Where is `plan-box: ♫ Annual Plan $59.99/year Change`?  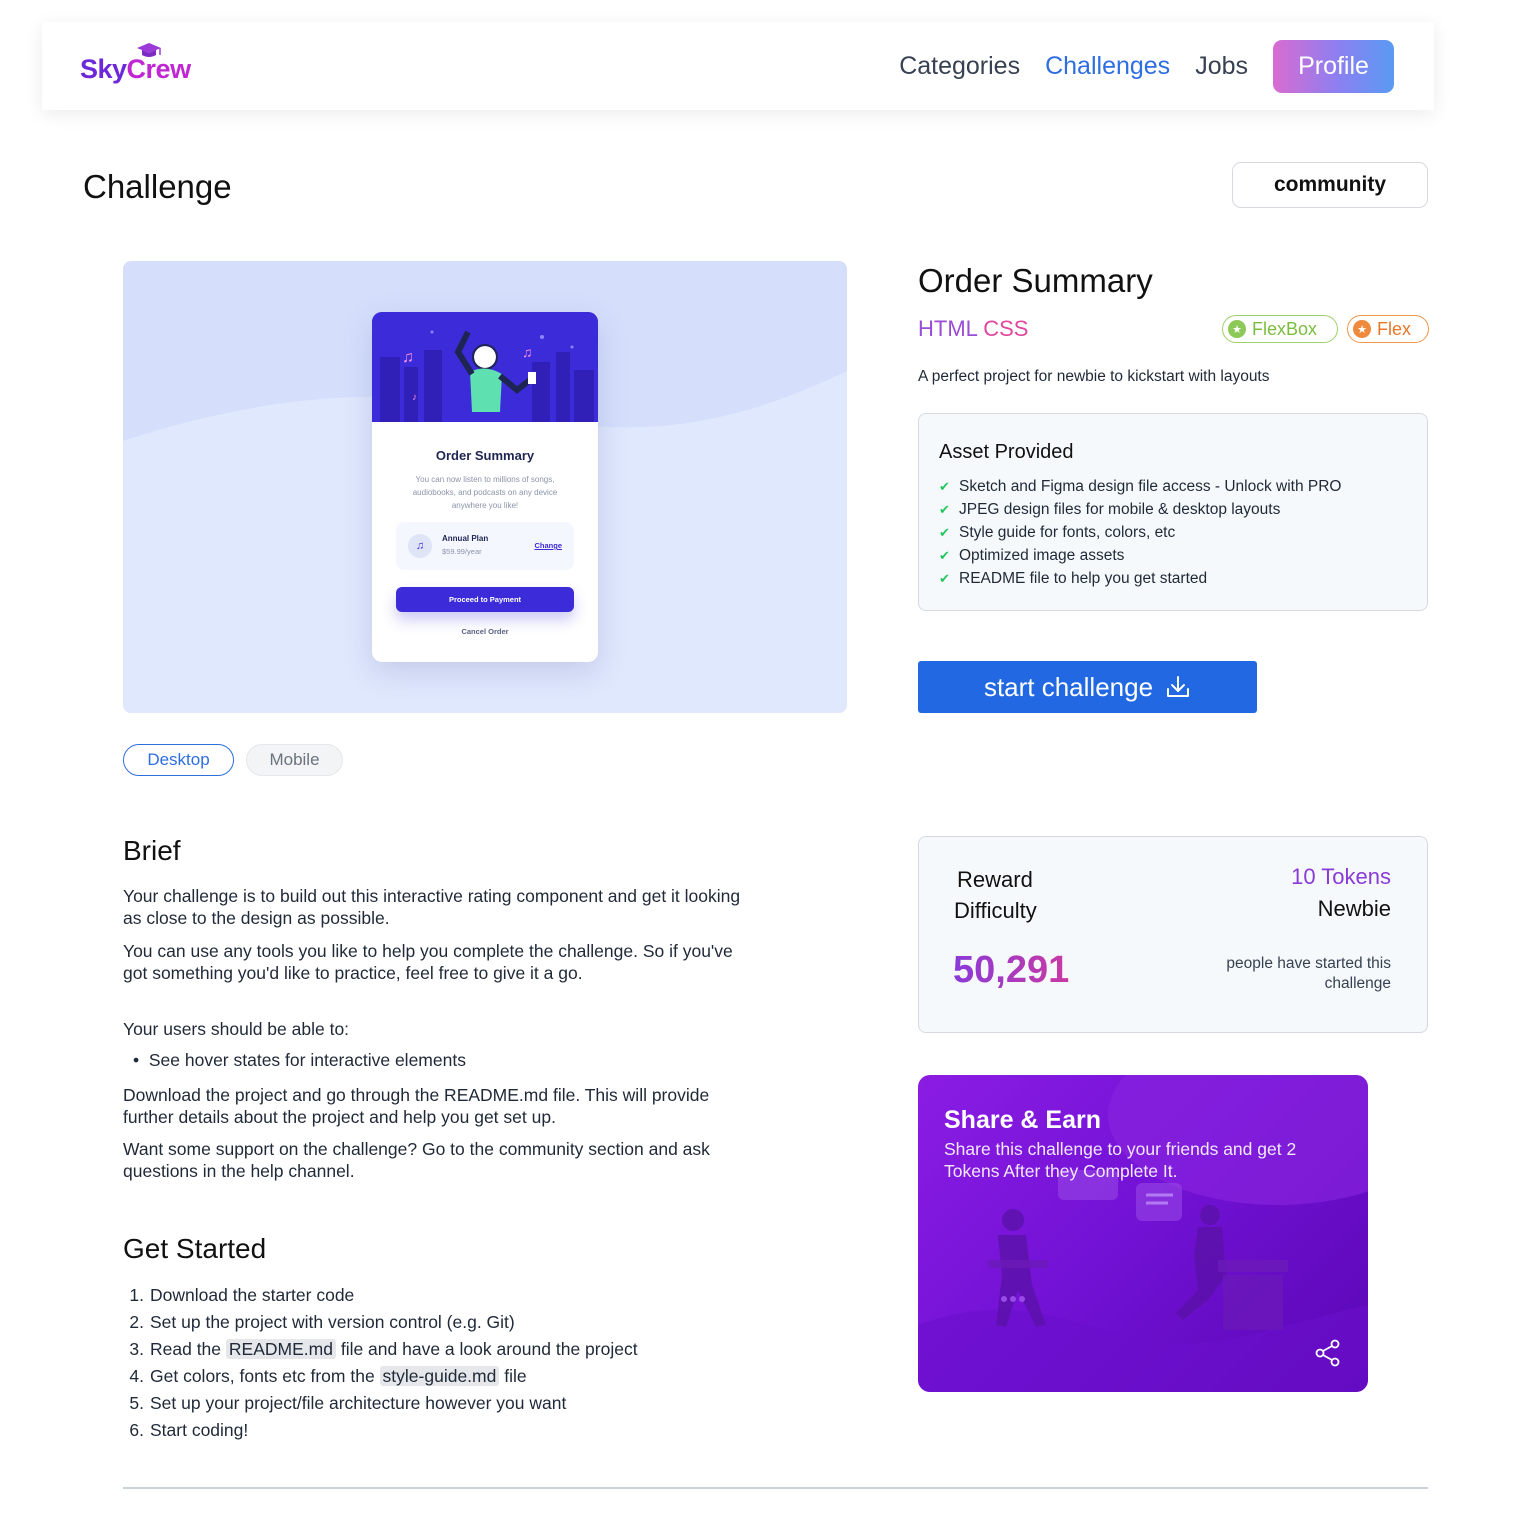
plan-box: ♫ Annual Plan $59.99/year Change is located at coordinates (485, 546).